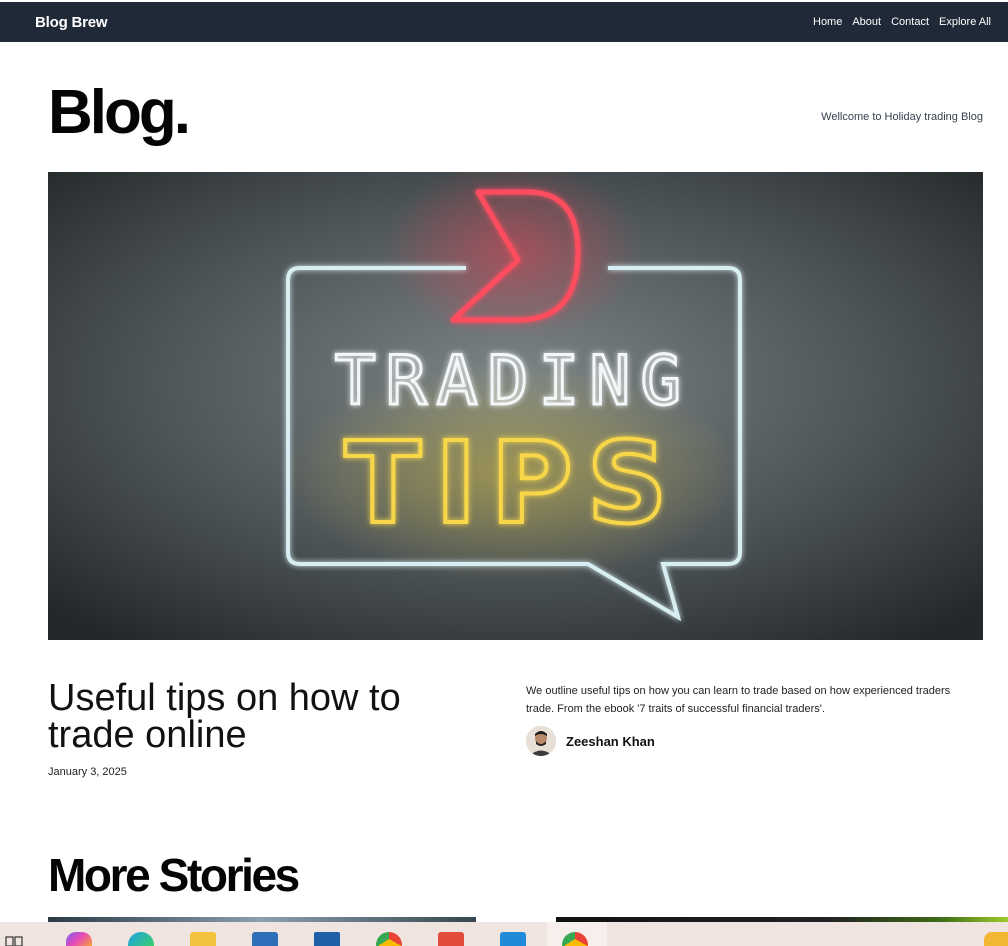 The image size is (1008, 946). What do you see at coordinates (174, 875) in the screenshot?
I see `more-stories-heading: More Stories` at bounding box center [174, 875].